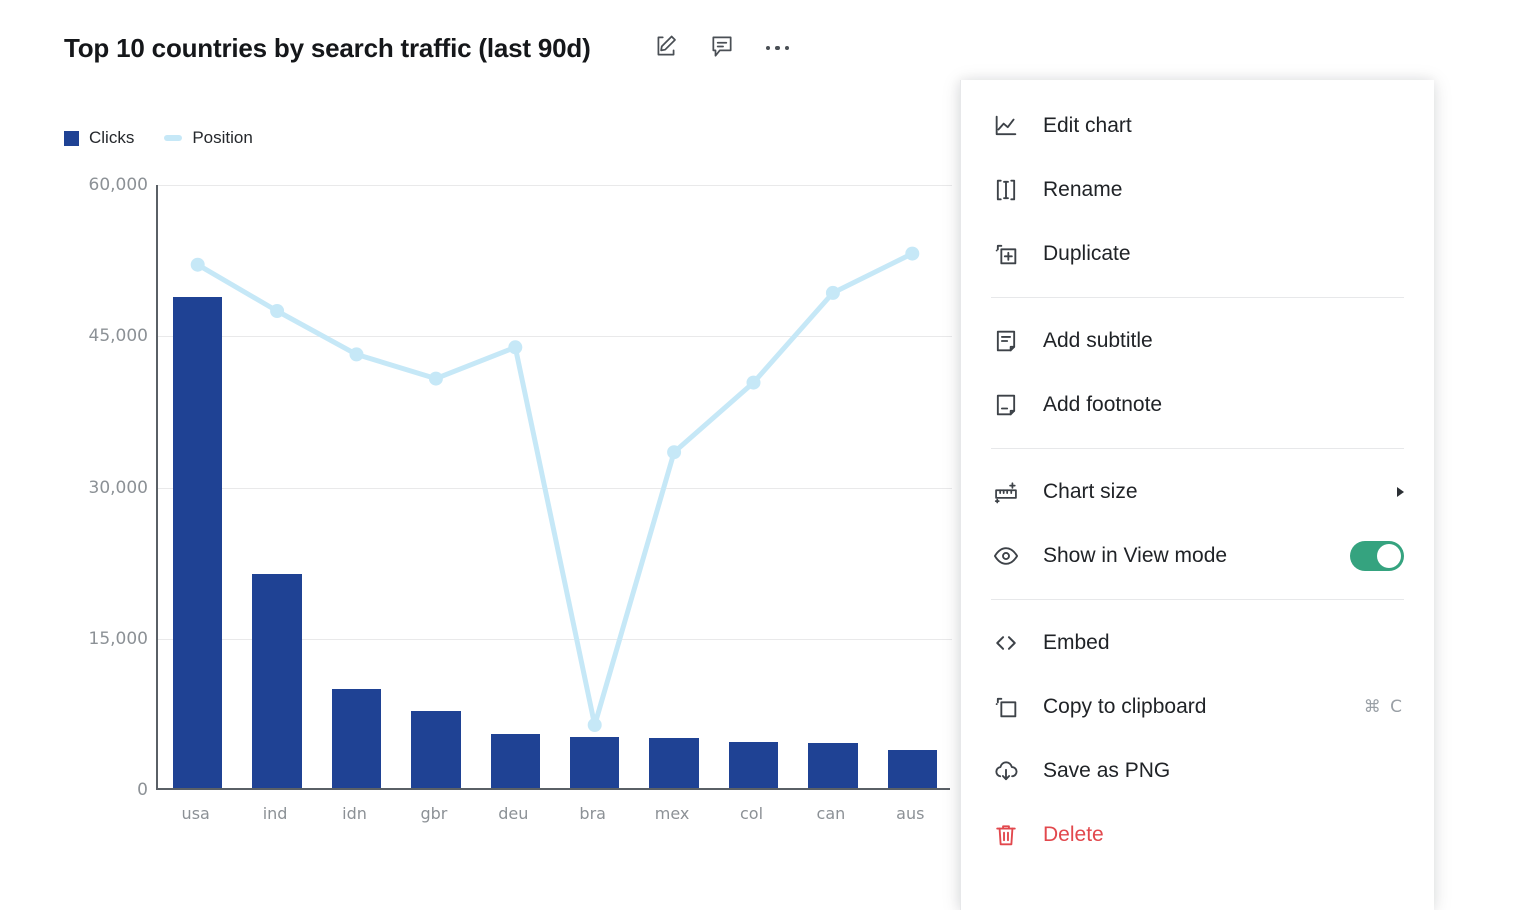 Image resolution: width=1520 pixels, height=910 pixels. Describe the element at coordinates (1073, 834) in the screenshot. I see `menu-item-label: Delete` at that location.